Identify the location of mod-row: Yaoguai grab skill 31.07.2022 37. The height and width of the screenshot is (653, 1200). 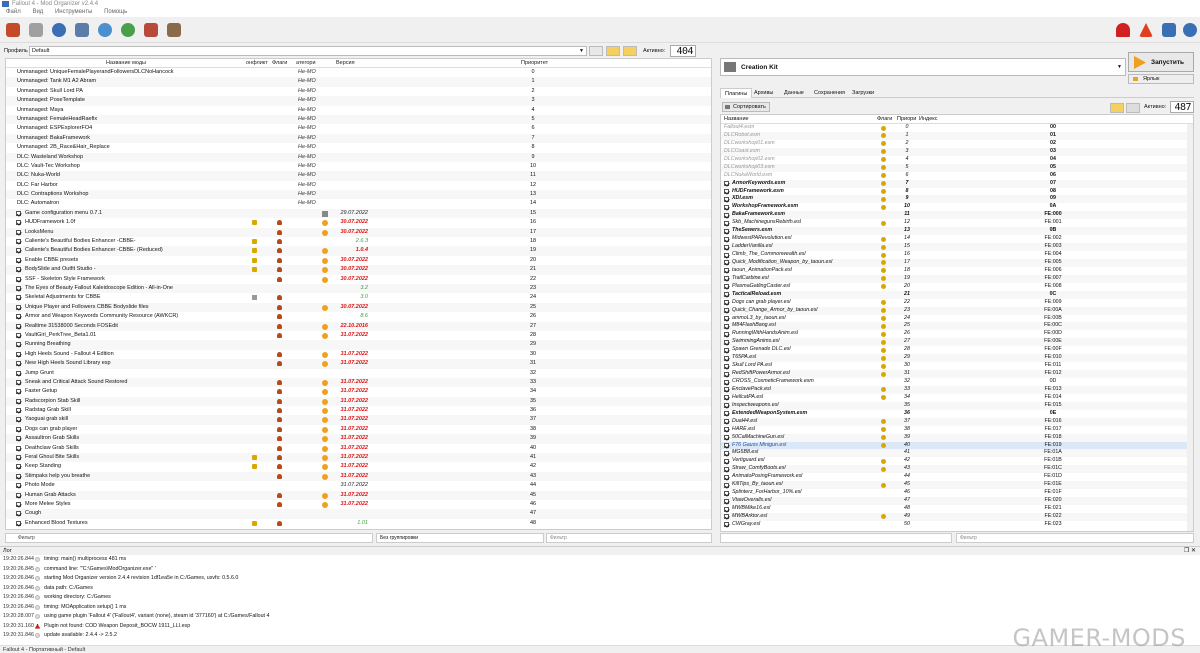
(358, 420).